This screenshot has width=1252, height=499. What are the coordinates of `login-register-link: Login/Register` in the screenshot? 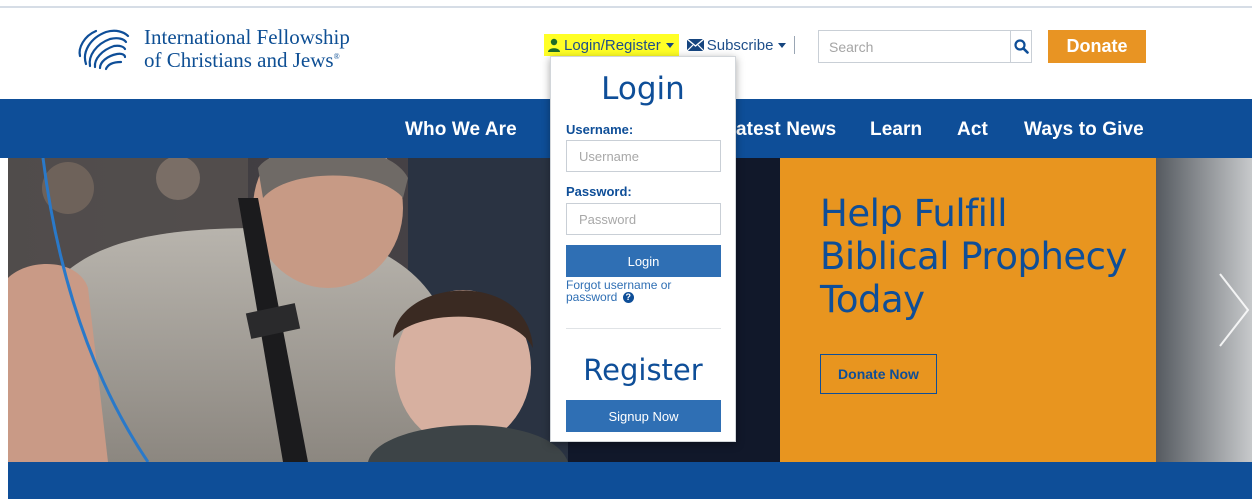 It's located at (611, 45).